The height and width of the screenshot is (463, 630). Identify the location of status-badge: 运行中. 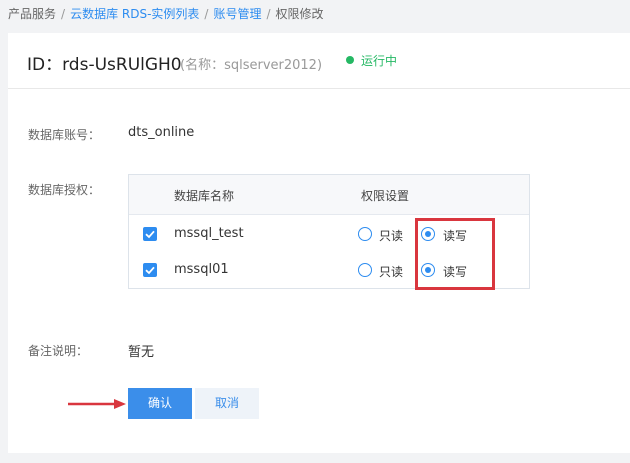
(371, 60).